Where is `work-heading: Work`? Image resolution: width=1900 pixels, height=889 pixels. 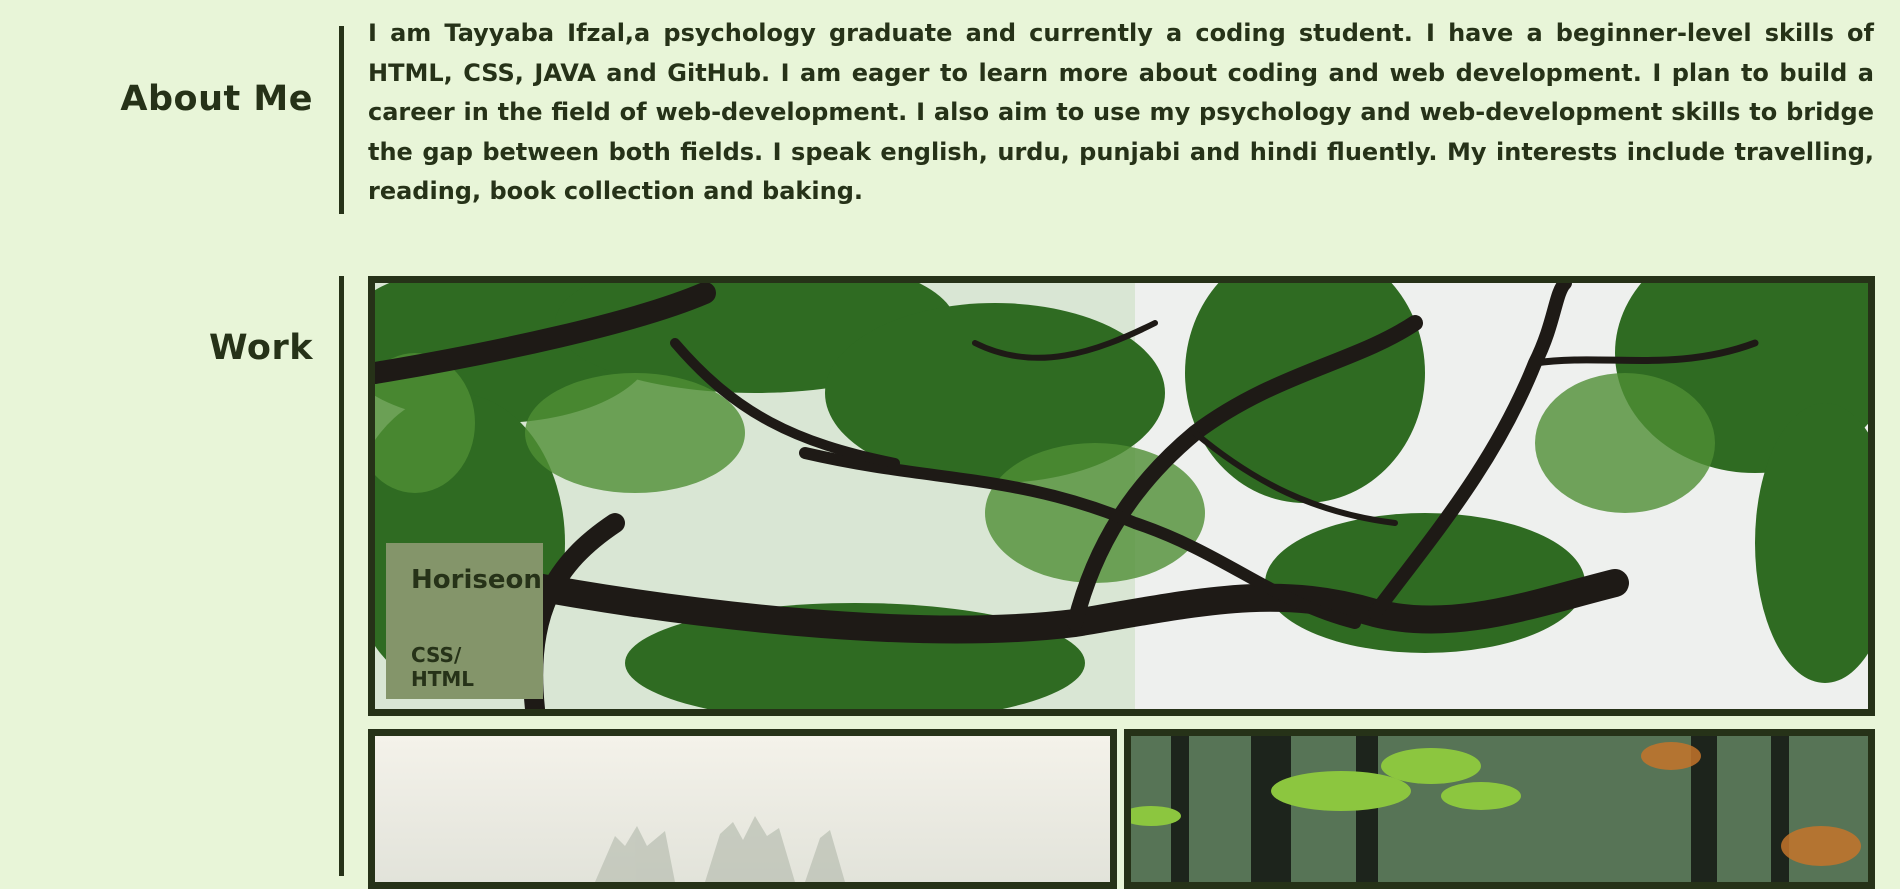 work-heading: Work is located at coordinates (261, 348).